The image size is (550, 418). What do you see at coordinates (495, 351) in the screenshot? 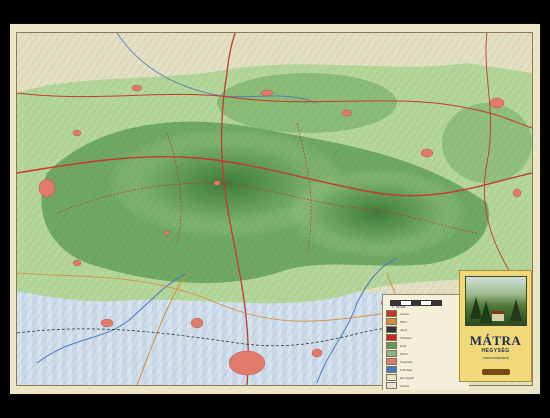
I see `map-subtitle: HEGYSÉG` at bounding box center [495, 351].